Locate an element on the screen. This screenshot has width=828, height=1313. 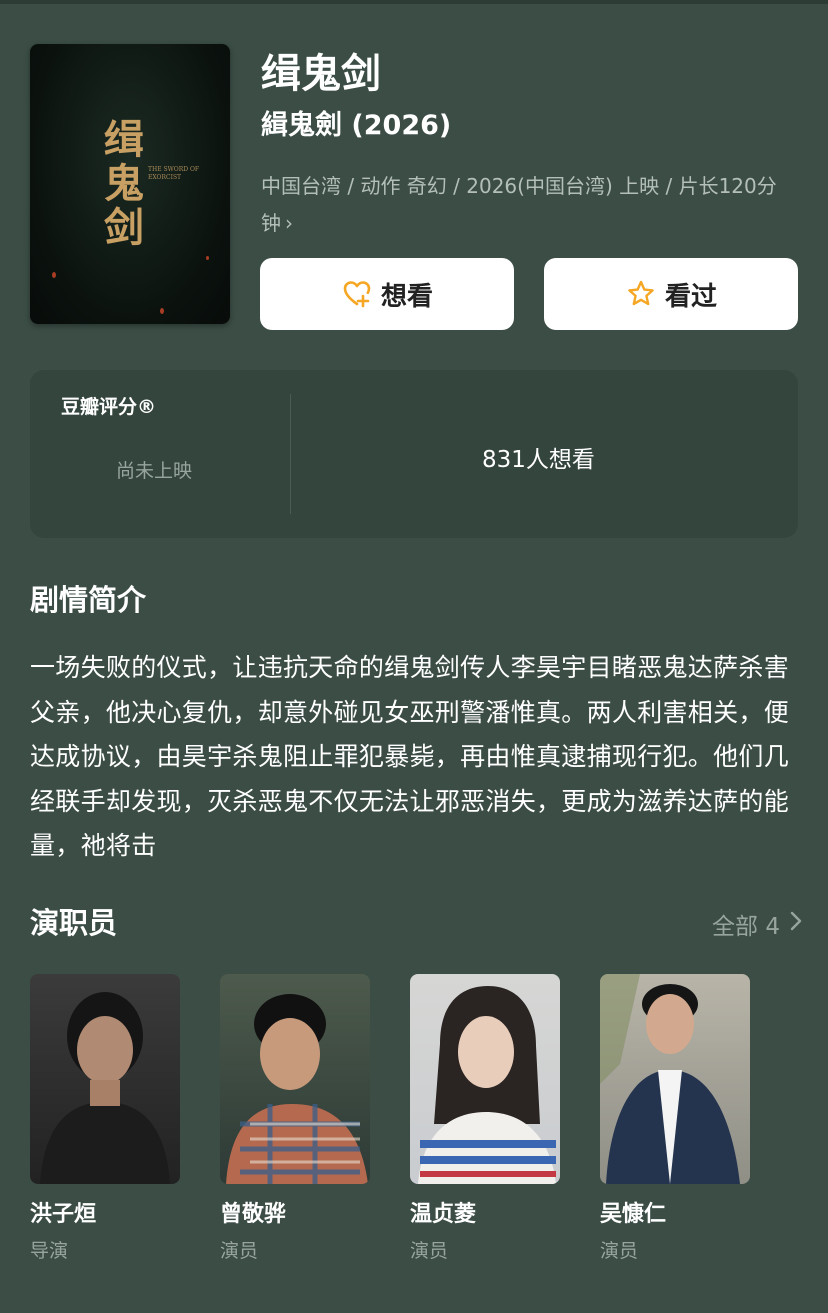
movie-poster: 缉鬼剑 THE SWORD OF EXORCIST is located at coordinates (130, 184).